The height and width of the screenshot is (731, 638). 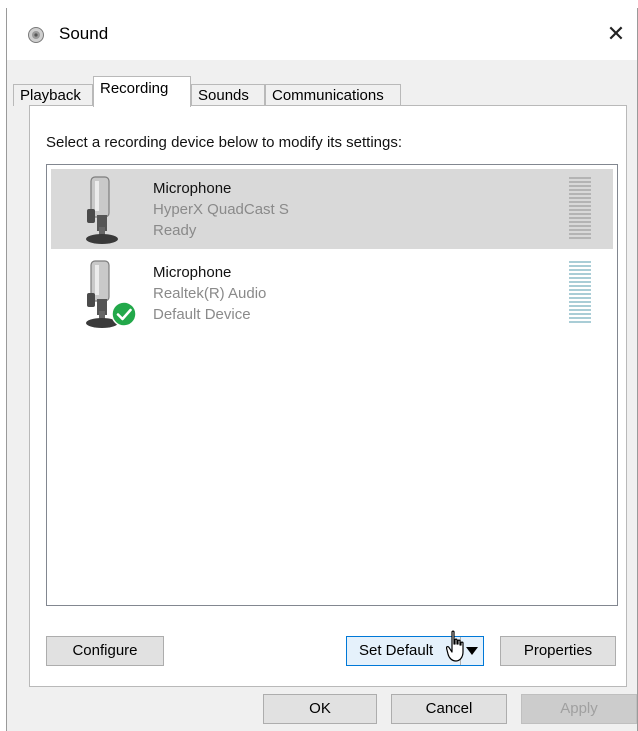 I want to click on device-driver: Realtek(R) Audio, so click(x=210, y=293).